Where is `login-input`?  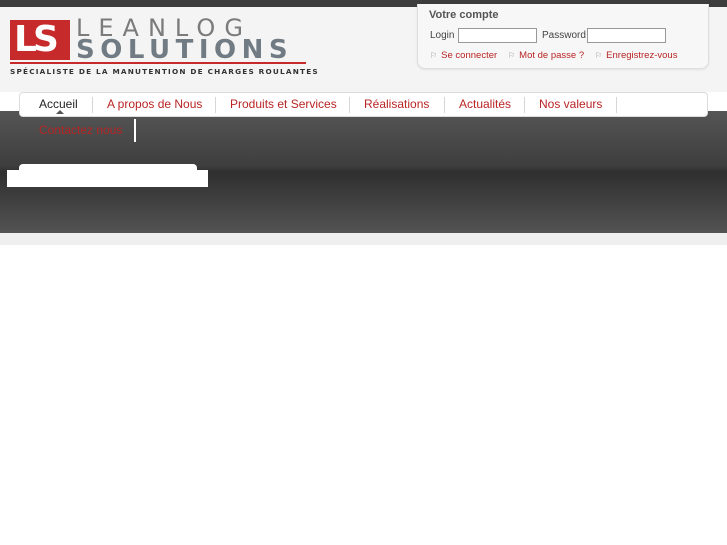
login-input is located at coordinates (497, 35).